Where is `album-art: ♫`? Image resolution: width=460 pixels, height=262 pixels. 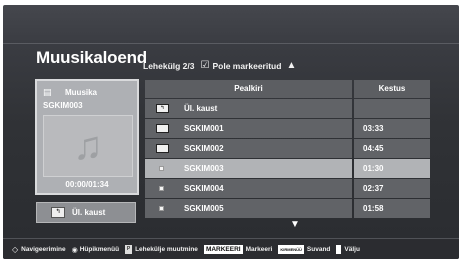 album-art: ♫ is located at coordinates (88, 146).